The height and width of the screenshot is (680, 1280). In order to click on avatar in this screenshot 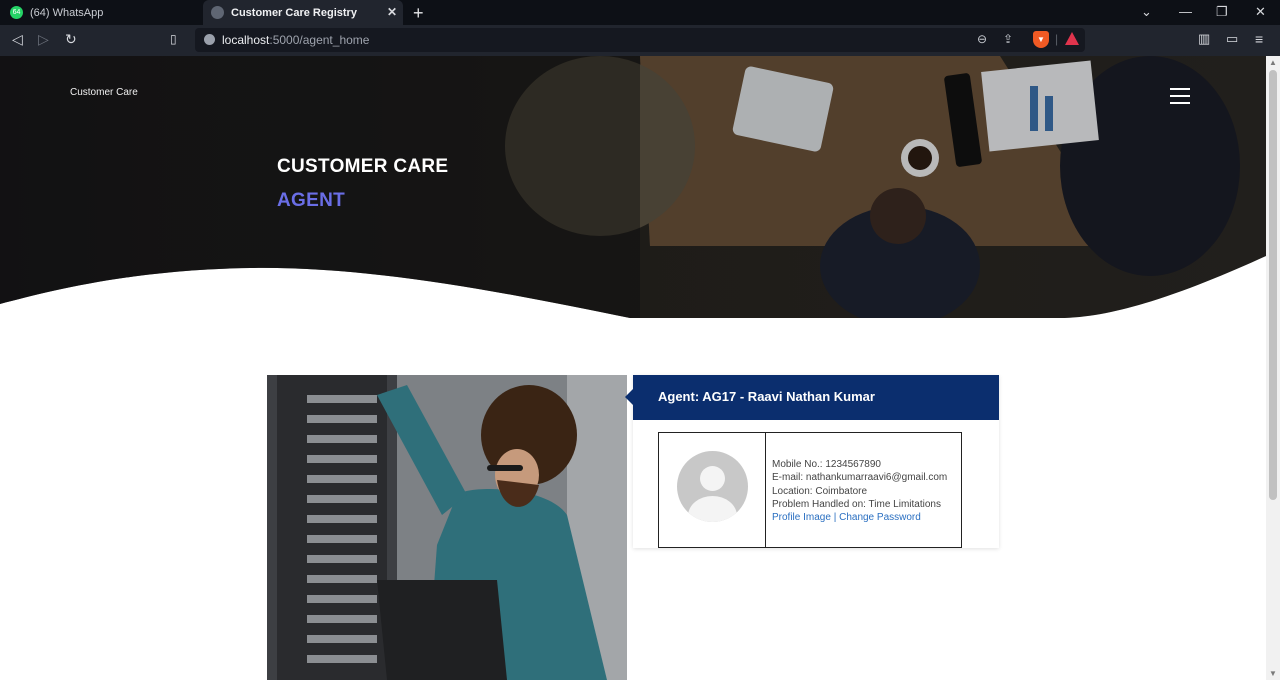, I will do `click(712, 486)`.